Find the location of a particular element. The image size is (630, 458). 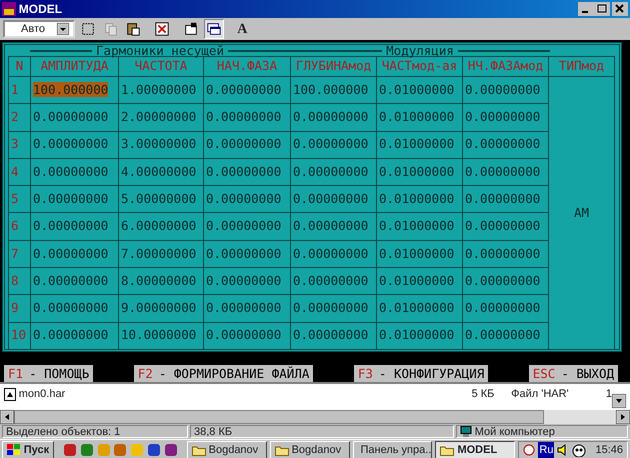

row-number: 8 is located at coordinates (15, 280).